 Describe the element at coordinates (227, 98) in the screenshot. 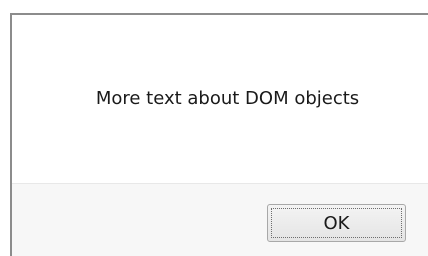

I see `dialog-message: More text about DOM objects` at that location.